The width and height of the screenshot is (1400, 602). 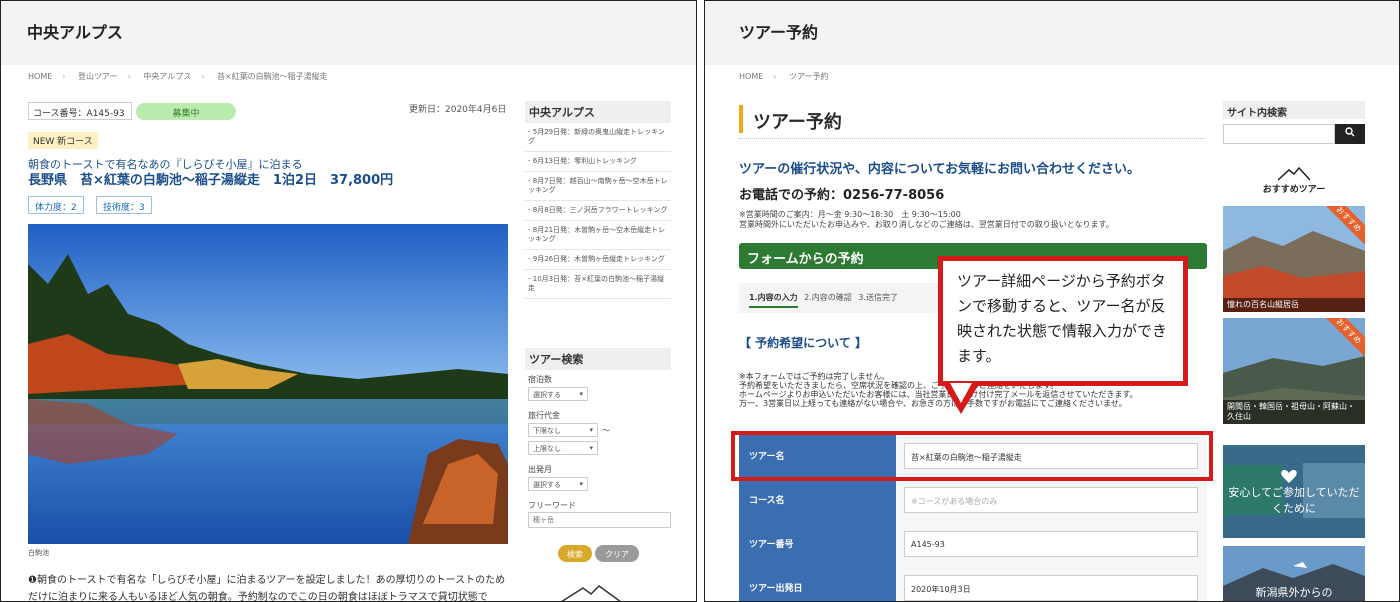 What do you see at coordinates (809, 76) in the screenshot?
I see `breadcrumb-current: ツアー予約` at bounding box center [809, 76].